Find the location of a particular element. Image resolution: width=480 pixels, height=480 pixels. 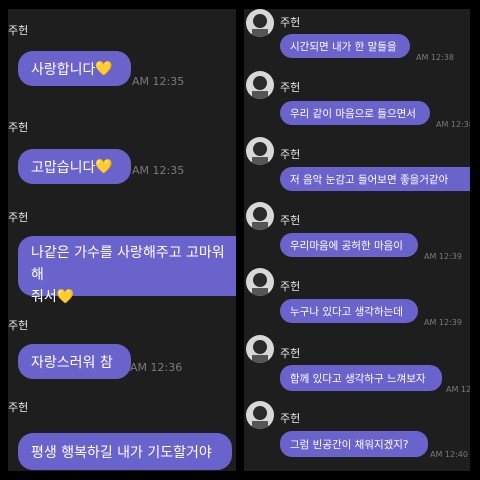

message-text-line2: 줘서 is located at coordinates (44, 297).